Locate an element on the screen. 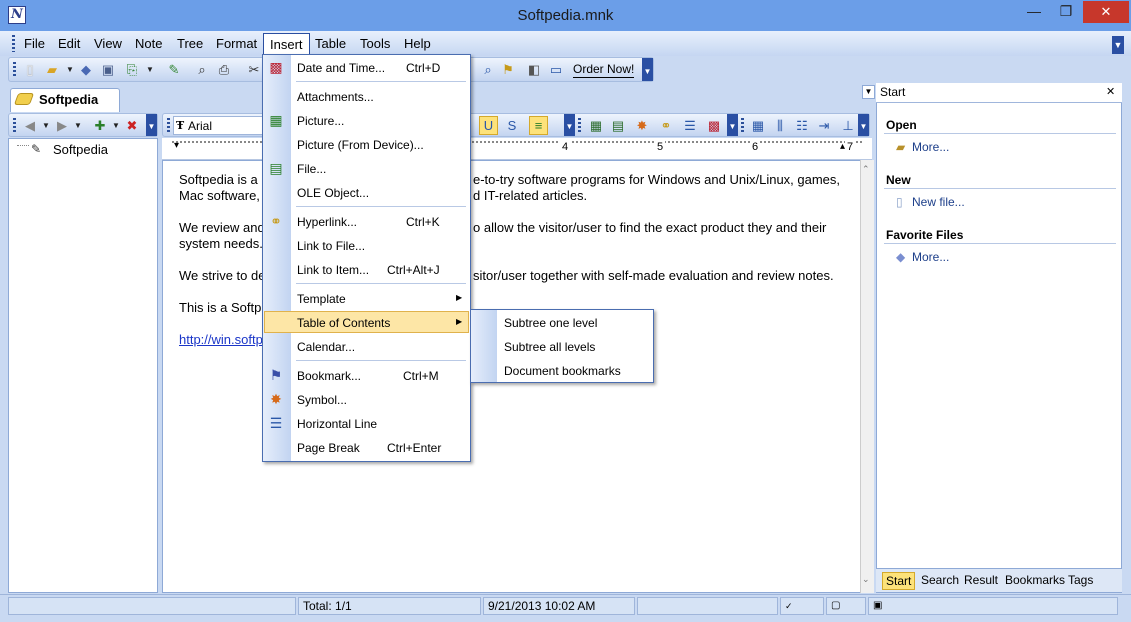 This screenshot has width=1131, height=622. tab-tags: Tags is located at coordinates (1080, 581).